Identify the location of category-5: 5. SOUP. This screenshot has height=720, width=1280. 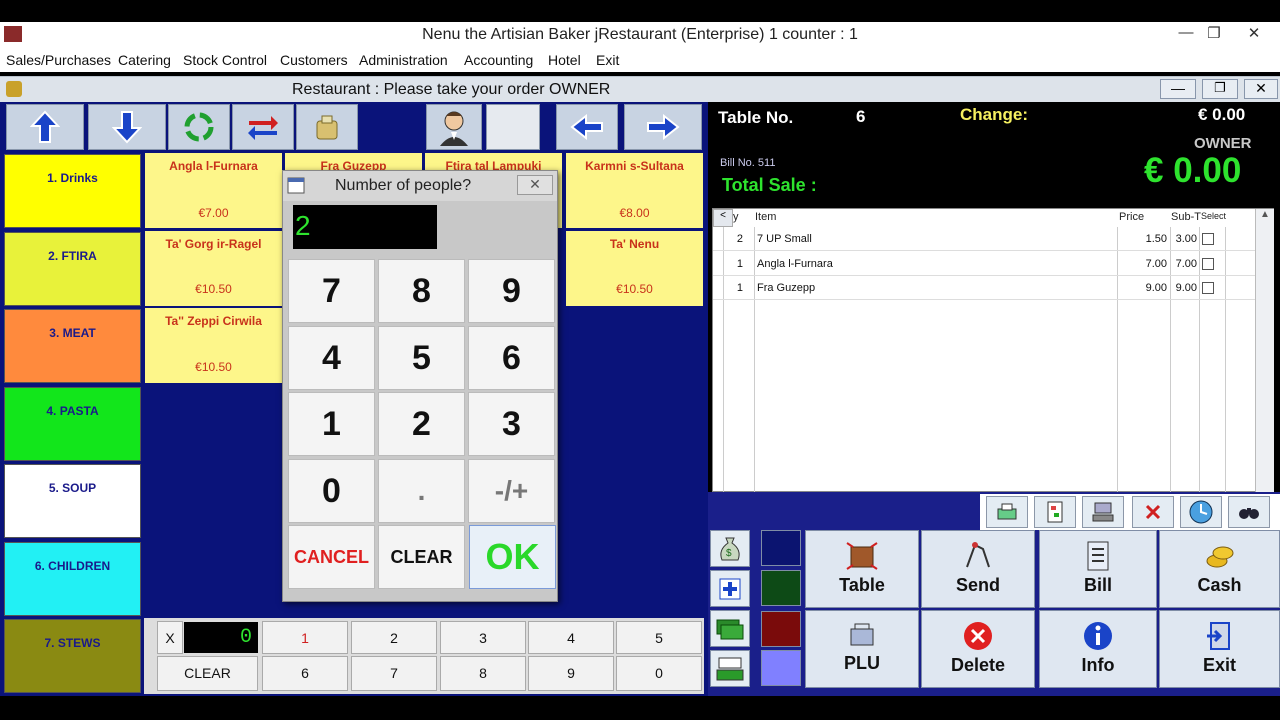
(72, 501).